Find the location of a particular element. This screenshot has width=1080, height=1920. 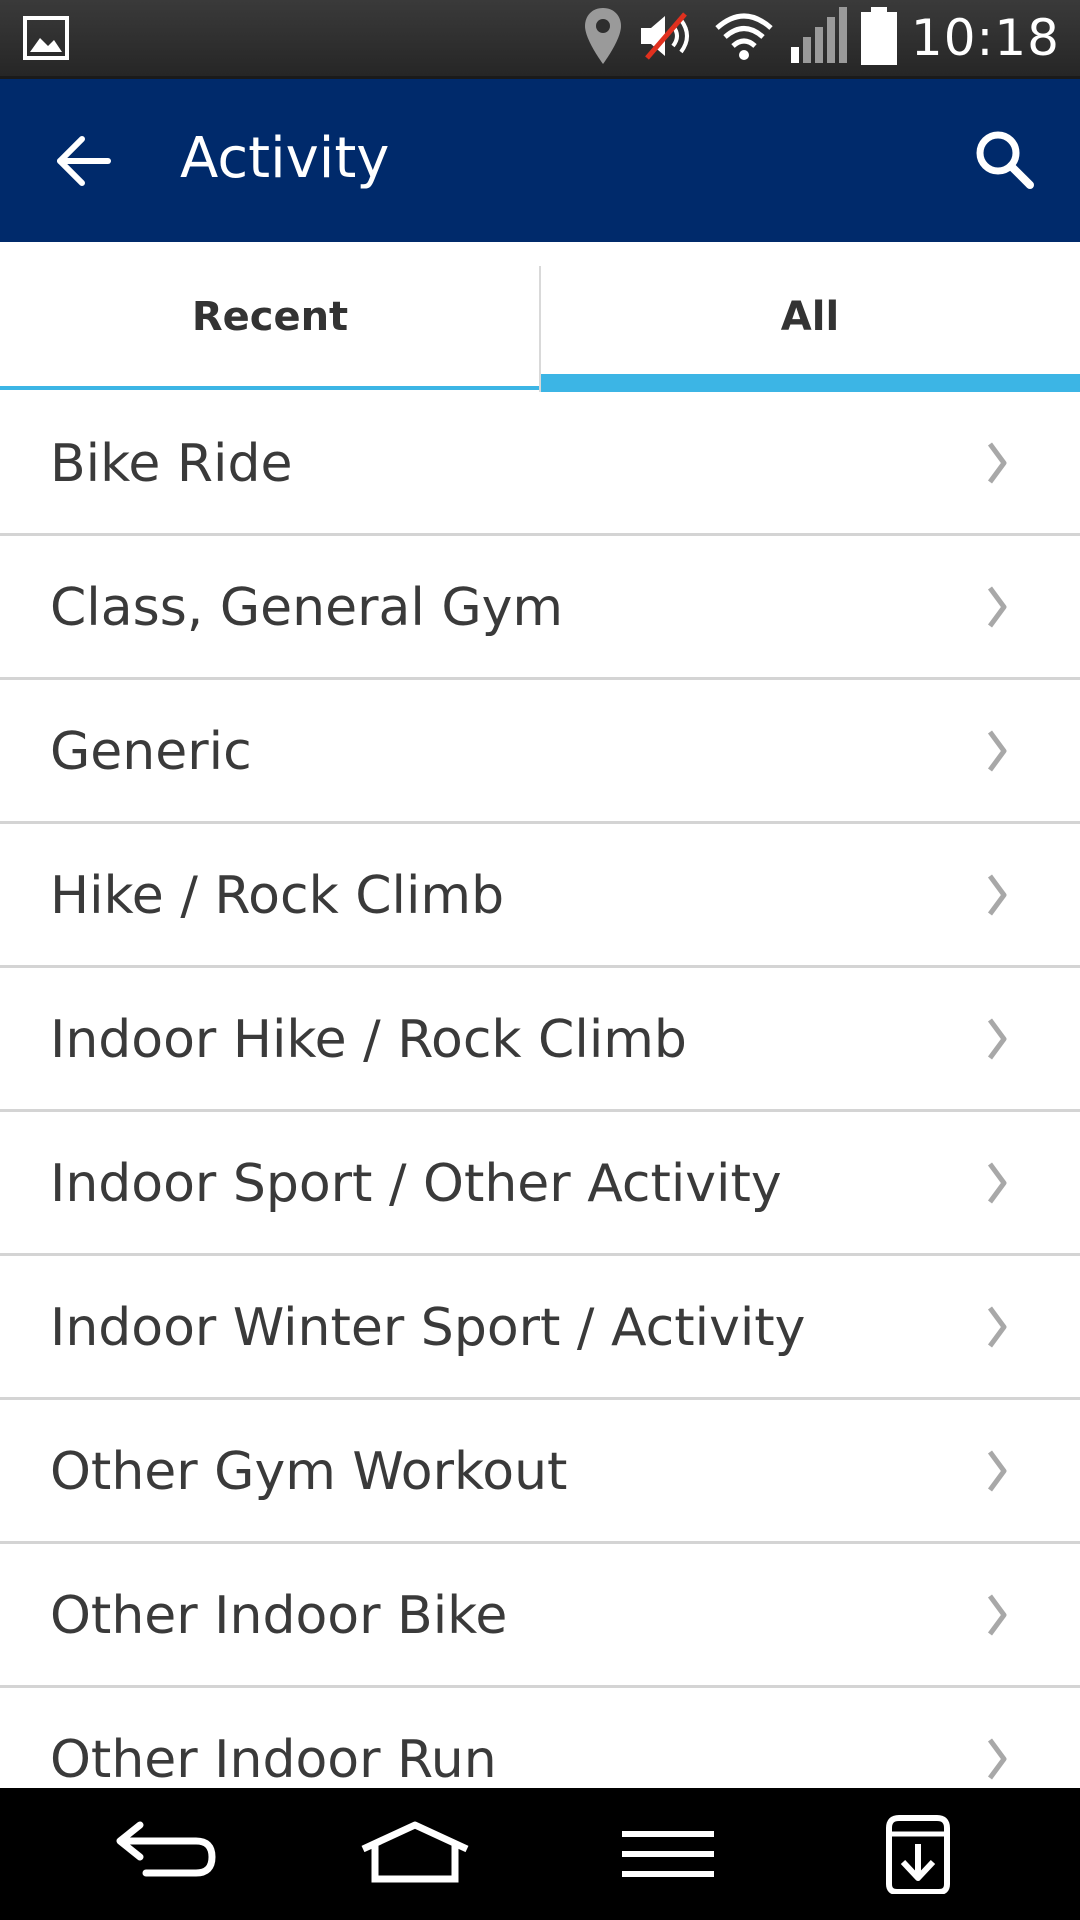

list-item: Indoor Sport / Other Activity is located at coordinates (540, 1184).